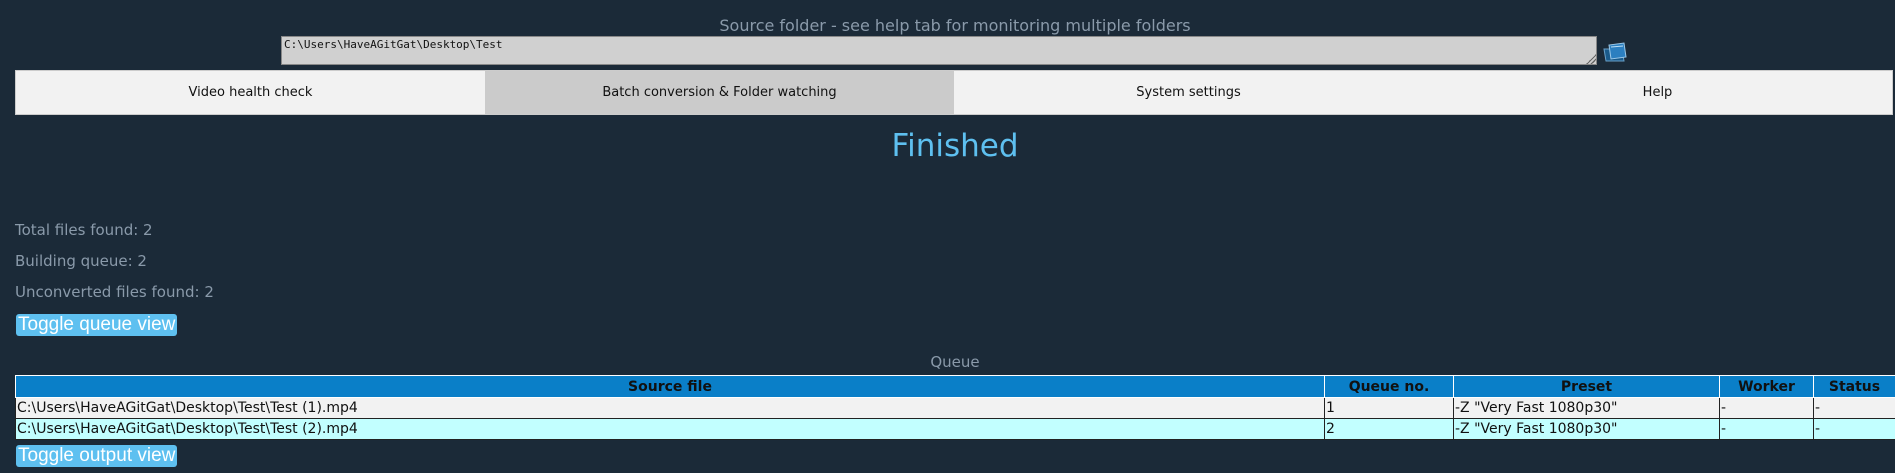 The width and height of the screenshot is (1895, 473). What do you see at coordinates (670, 386) in the screenshot?
I see `column-header-source-file: Source file` at bounding box center [670, 386].